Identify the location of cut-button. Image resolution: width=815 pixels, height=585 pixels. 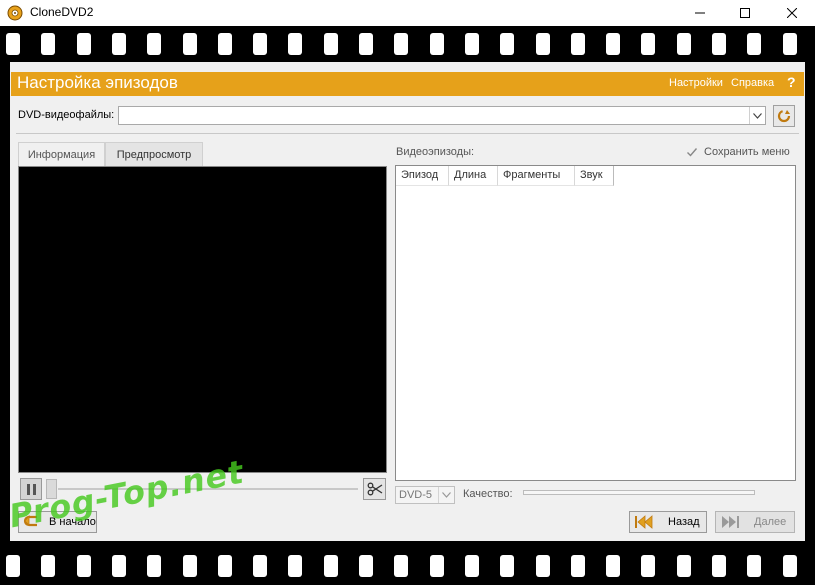
(374, 489).